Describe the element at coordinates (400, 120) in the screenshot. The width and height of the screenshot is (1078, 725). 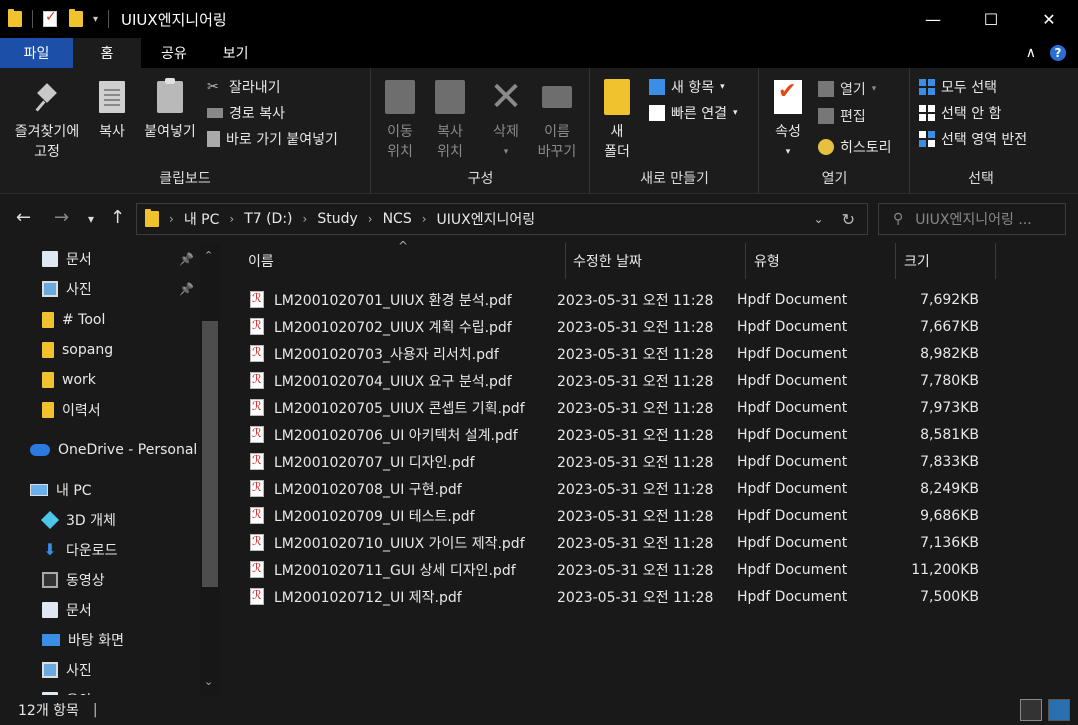
I see `move-to-button: 이동 위치` at that location.